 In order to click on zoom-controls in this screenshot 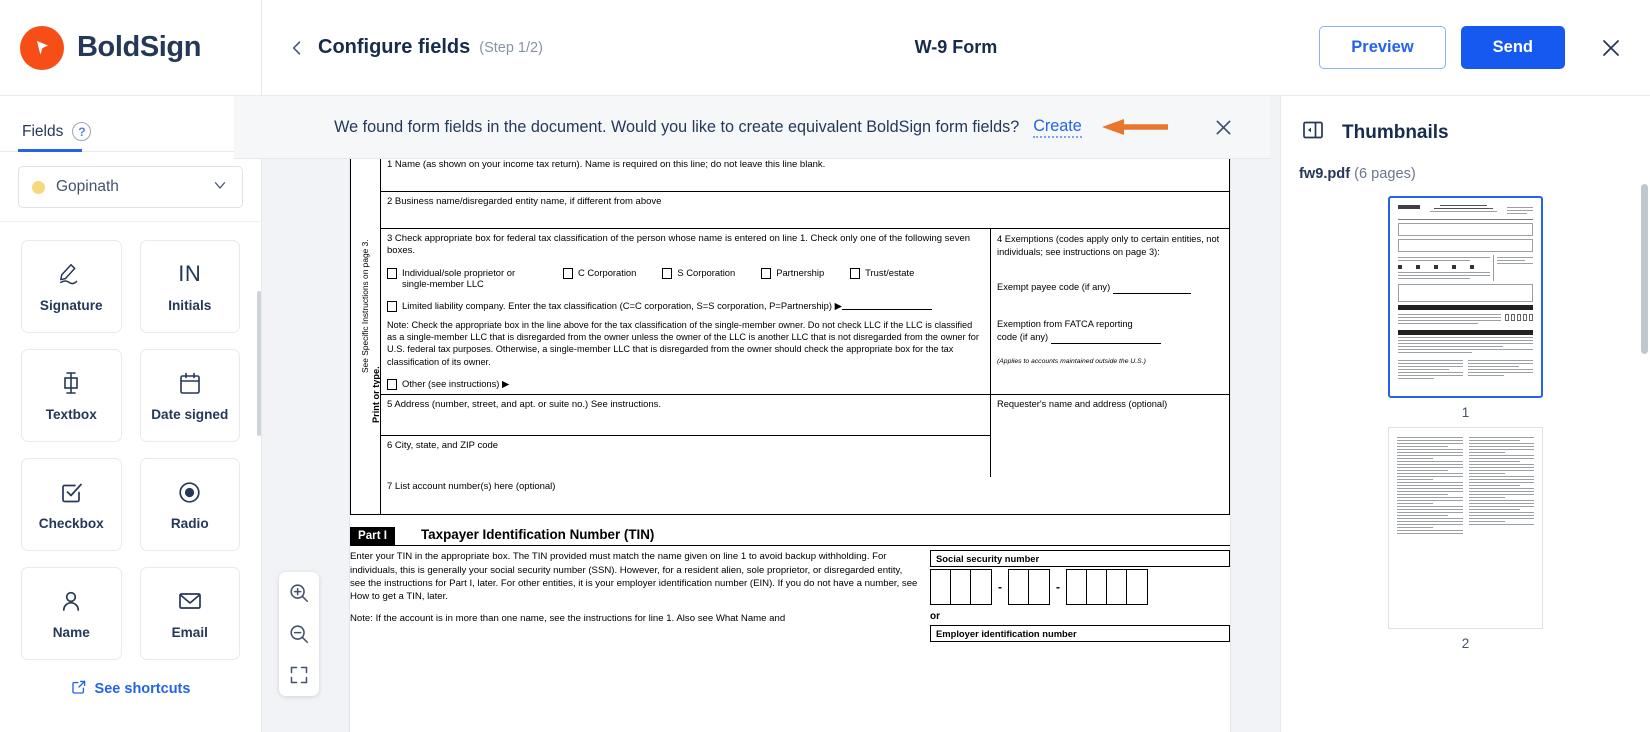, I will do `click(299, 634)`.